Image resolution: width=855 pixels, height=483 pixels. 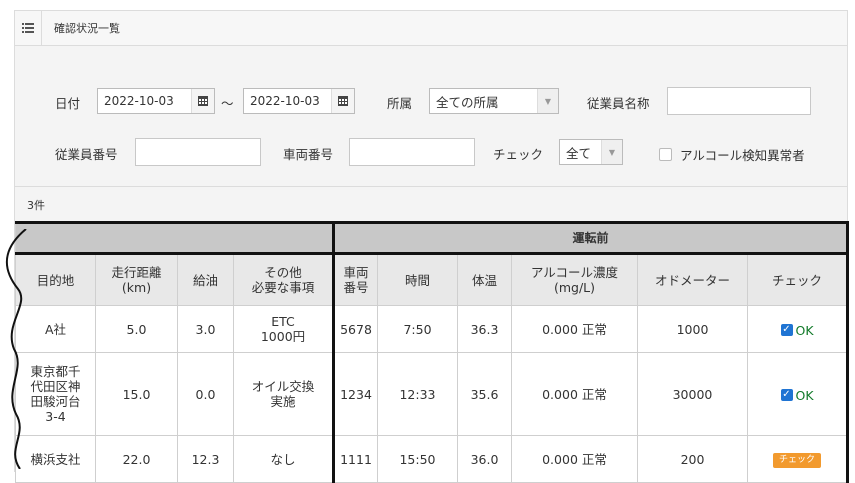 What do you see at coordinates (417, 394) in the screenshot?
I see `time-cell: 12:33` at bounding box center [417, 394].